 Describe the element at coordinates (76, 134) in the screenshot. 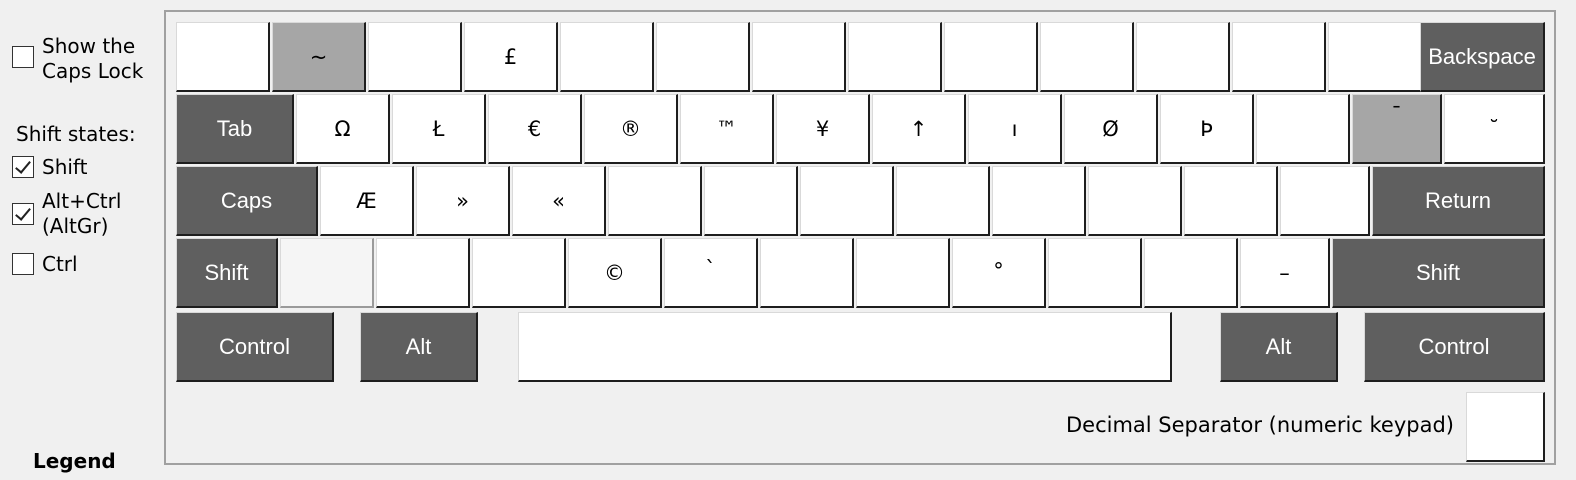

I see `shift-states-title: Shift states:` at that location.